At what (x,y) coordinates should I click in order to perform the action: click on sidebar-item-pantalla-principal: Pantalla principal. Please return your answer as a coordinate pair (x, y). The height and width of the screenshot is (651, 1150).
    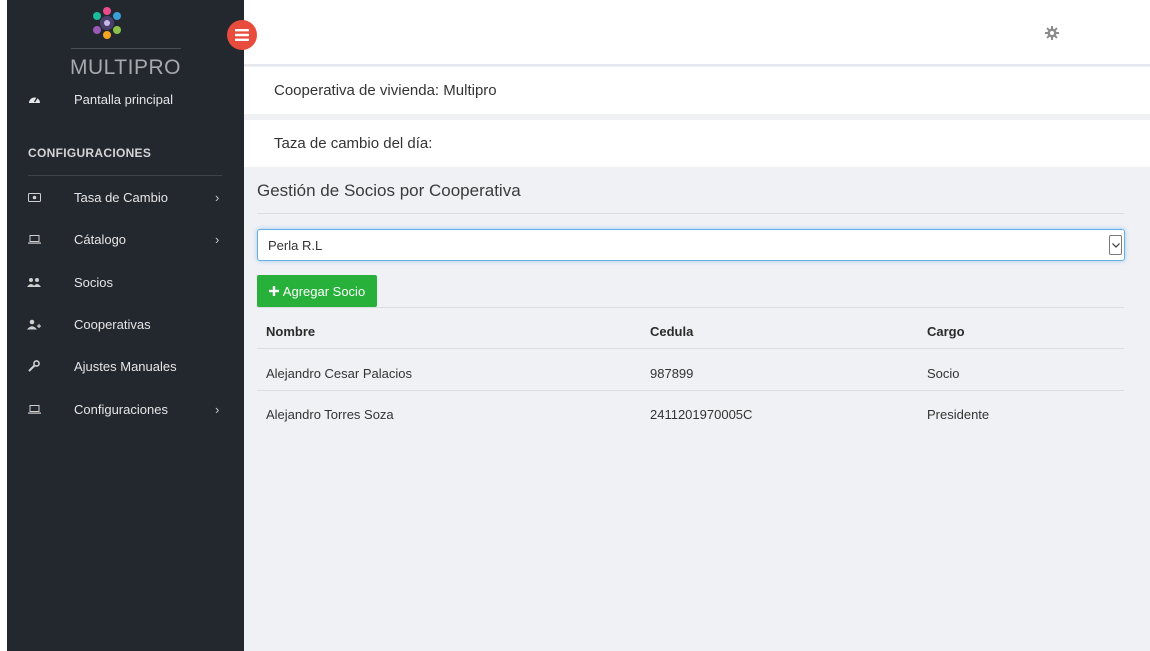
    Looking at the image, I should click on (125, 99).